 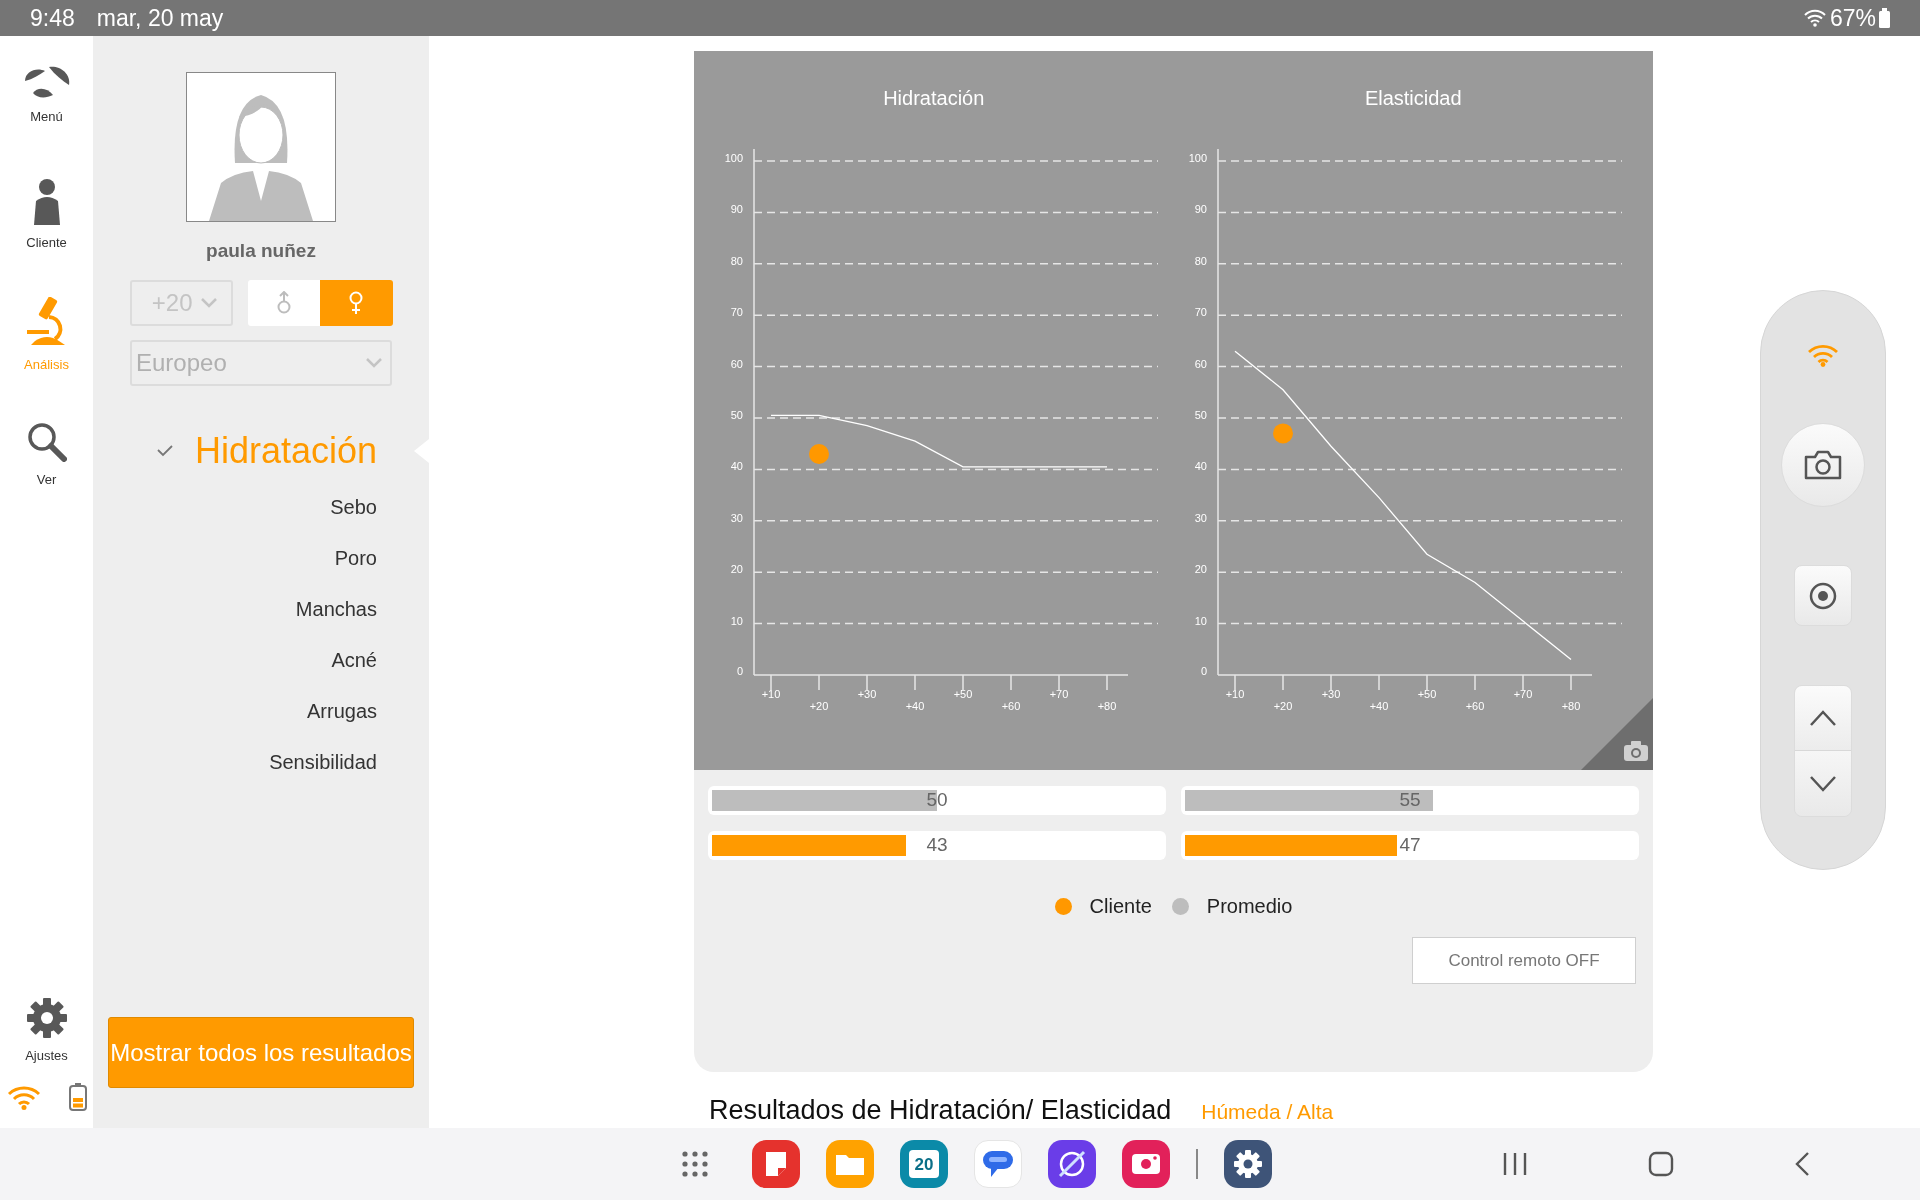 I want to click on app-drawer-icon, so click(x=695, y=1164).